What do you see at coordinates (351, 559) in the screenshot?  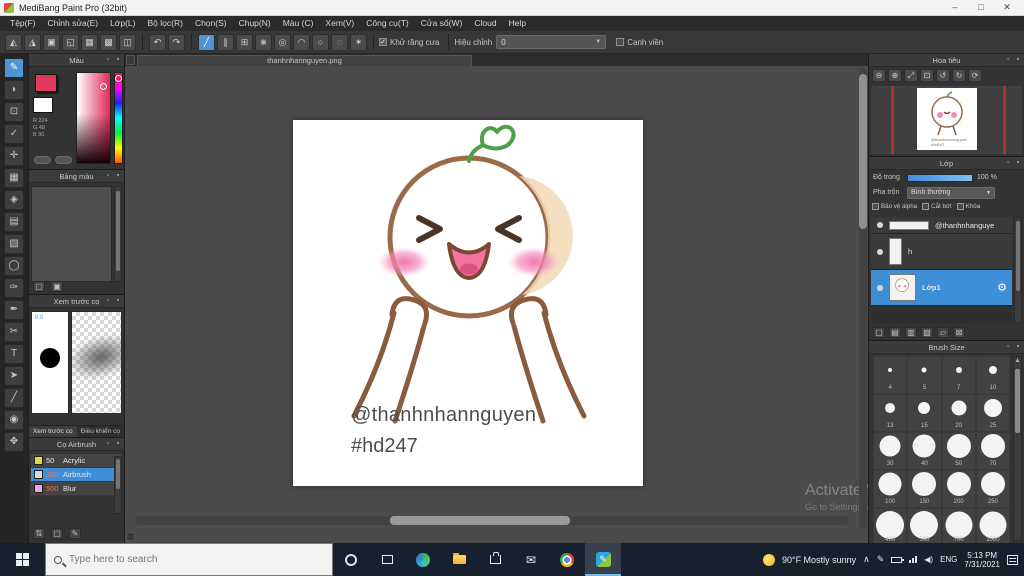 I see `cortana-button` at bounding box center [351, 559].